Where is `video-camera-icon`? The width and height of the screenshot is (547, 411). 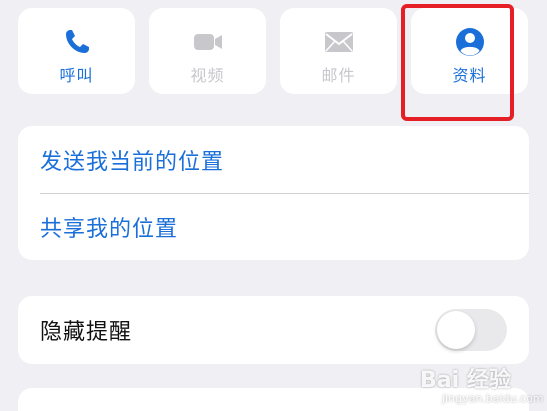
video-camera-icon is located at coordinates (207, 42).